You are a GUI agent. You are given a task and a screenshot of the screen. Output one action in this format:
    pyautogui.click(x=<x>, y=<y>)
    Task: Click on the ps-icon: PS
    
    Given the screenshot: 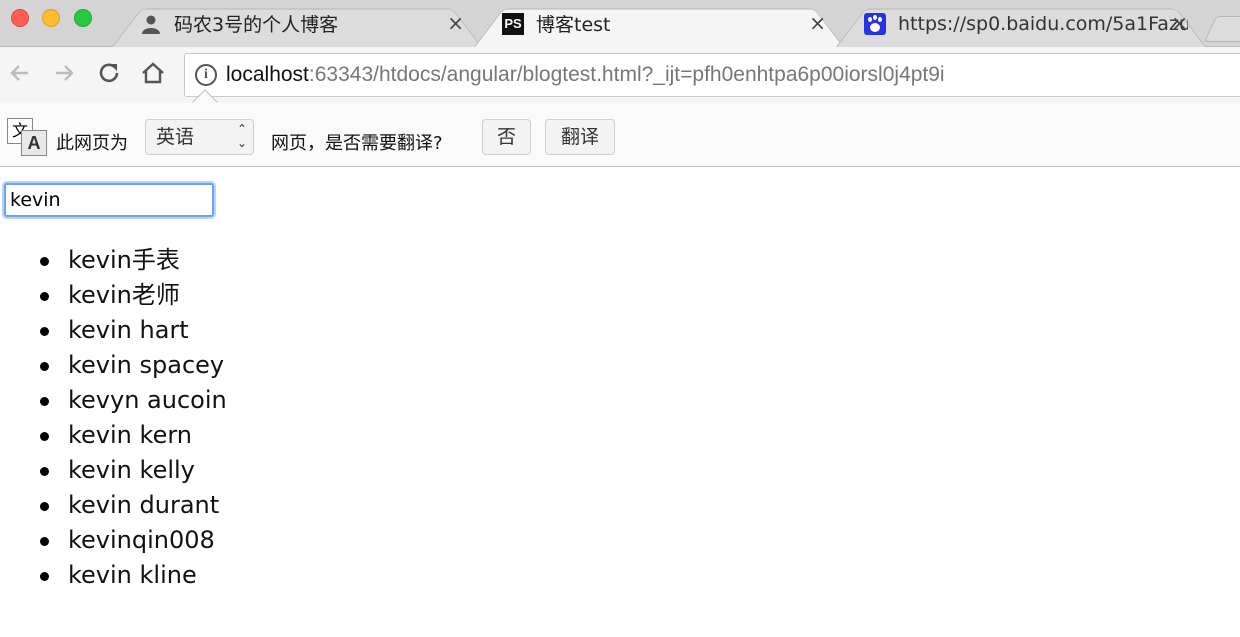 What is the action you would take?
    pyautogui.click(x=513, y=23)
    